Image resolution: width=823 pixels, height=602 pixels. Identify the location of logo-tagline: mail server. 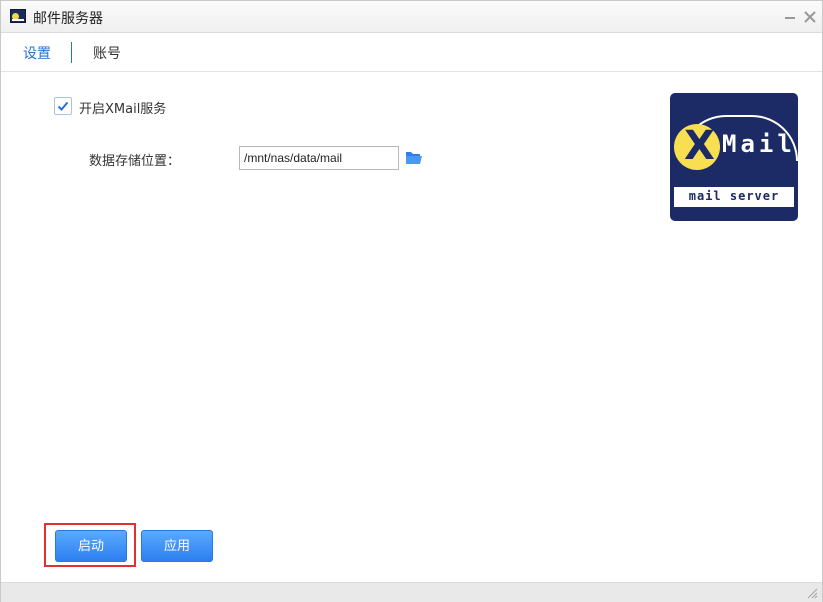
(734, 196).